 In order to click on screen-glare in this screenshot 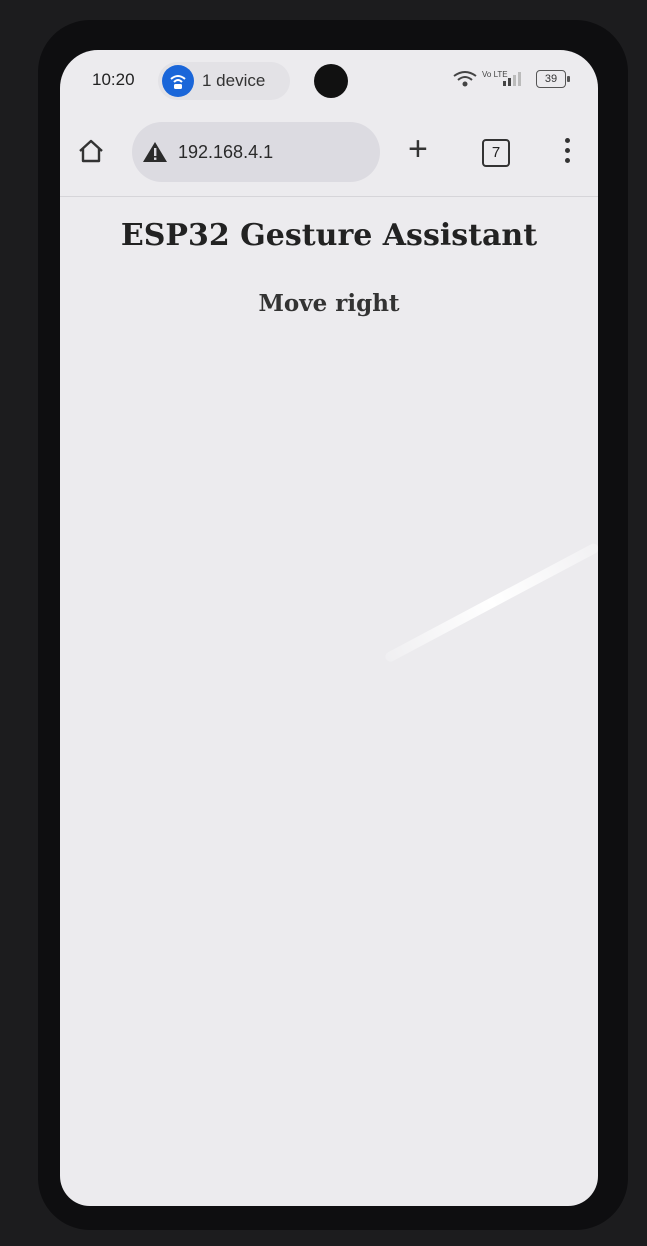, I will do `click(490, 602)`.